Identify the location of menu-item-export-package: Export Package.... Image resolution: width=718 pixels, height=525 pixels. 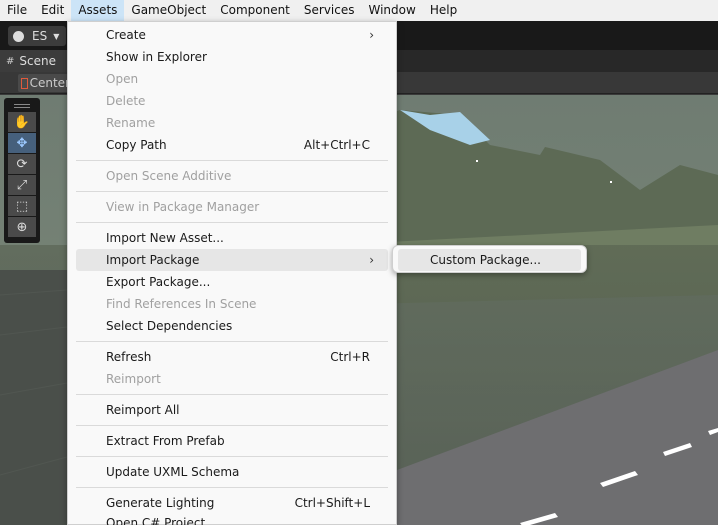
(232, 282).